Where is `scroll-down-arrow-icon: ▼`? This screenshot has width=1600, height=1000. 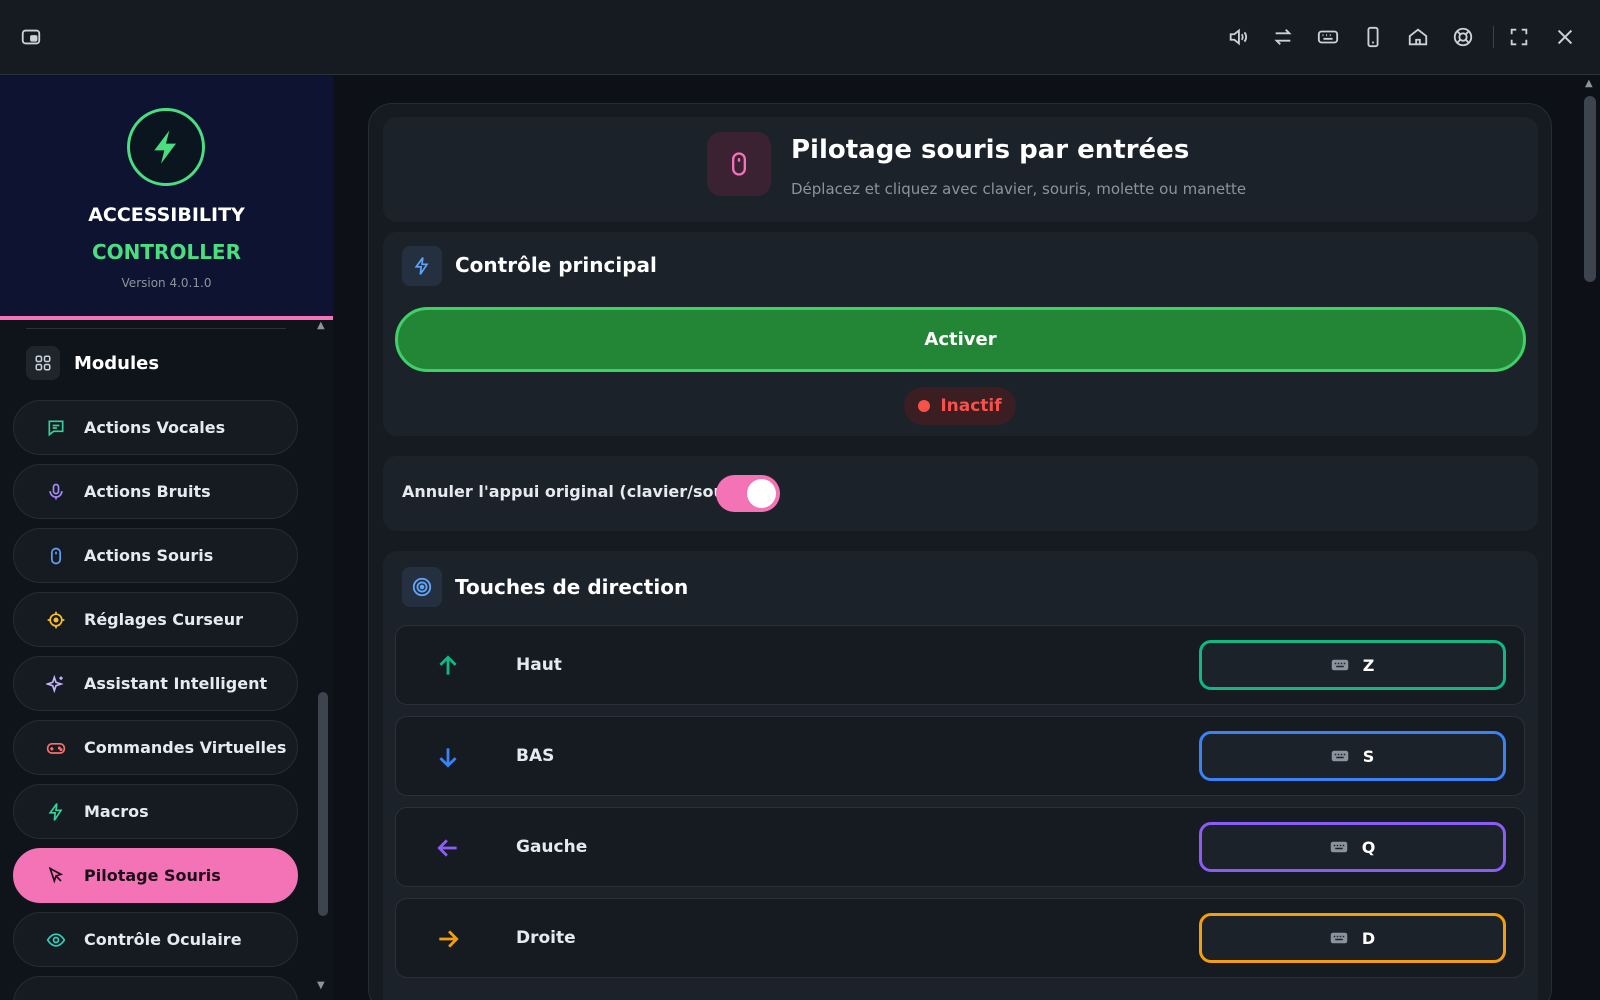 scroll-down-arrow-icon: ▼ is located at coordinates (321, 985).